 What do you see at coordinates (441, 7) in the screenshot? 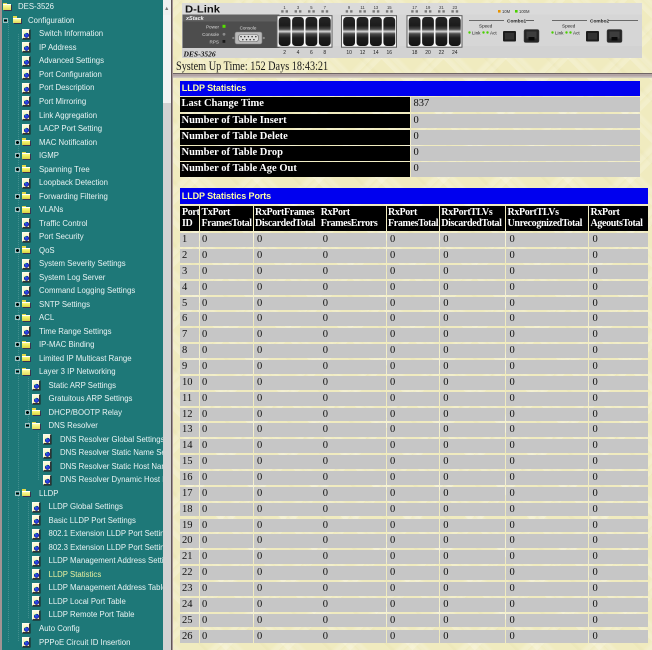
I see `svg-text: 21` at bounding box center [441, 7].